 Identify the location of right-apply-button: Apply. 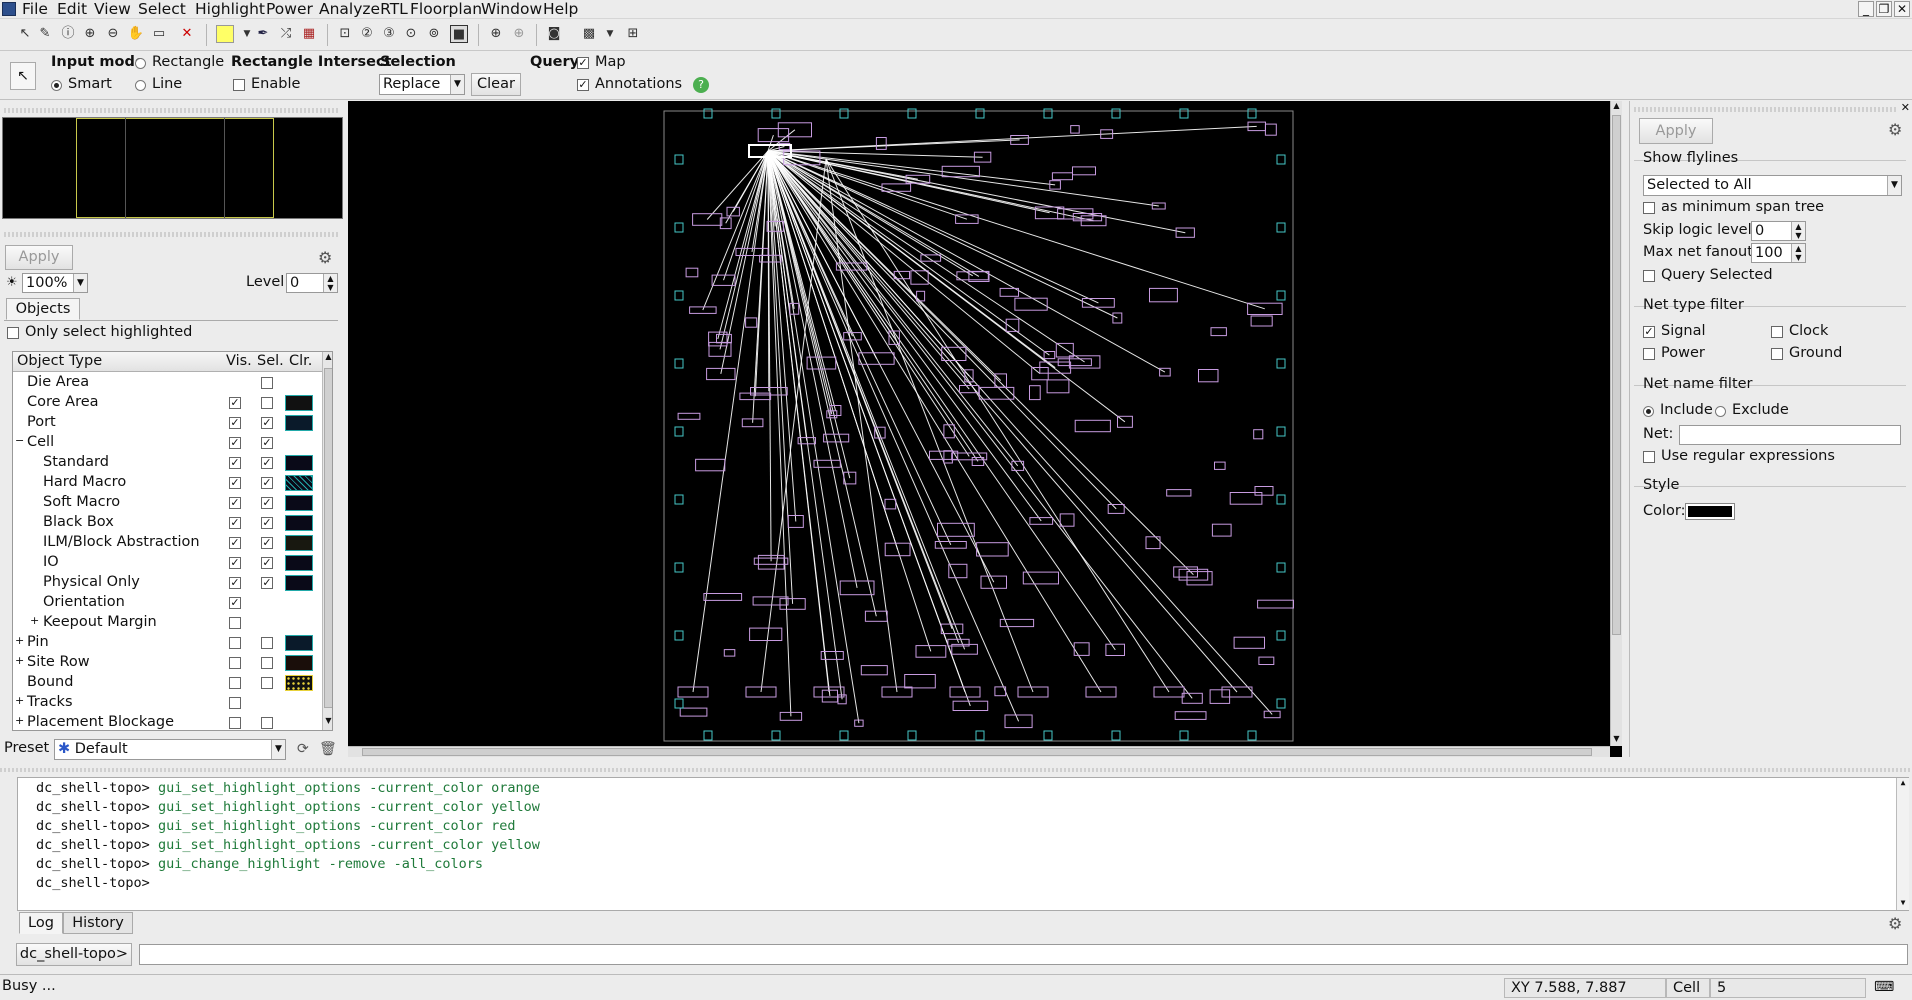
(1676, 131).